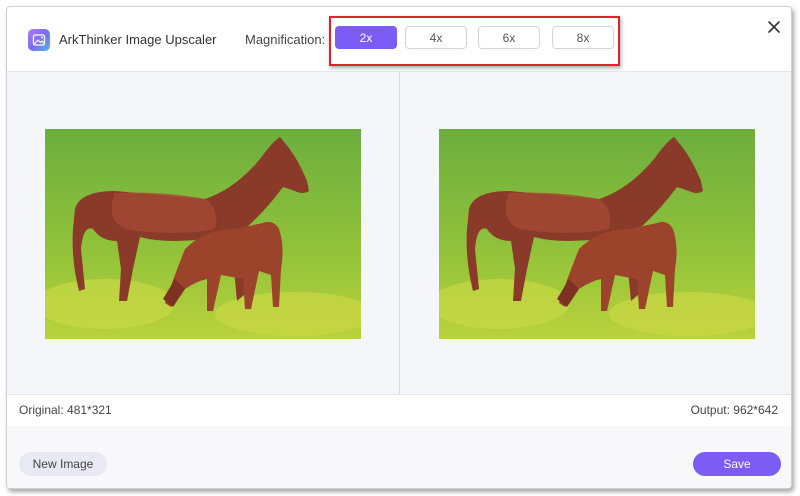  I want to click on preview-divider, so click(399, 233).